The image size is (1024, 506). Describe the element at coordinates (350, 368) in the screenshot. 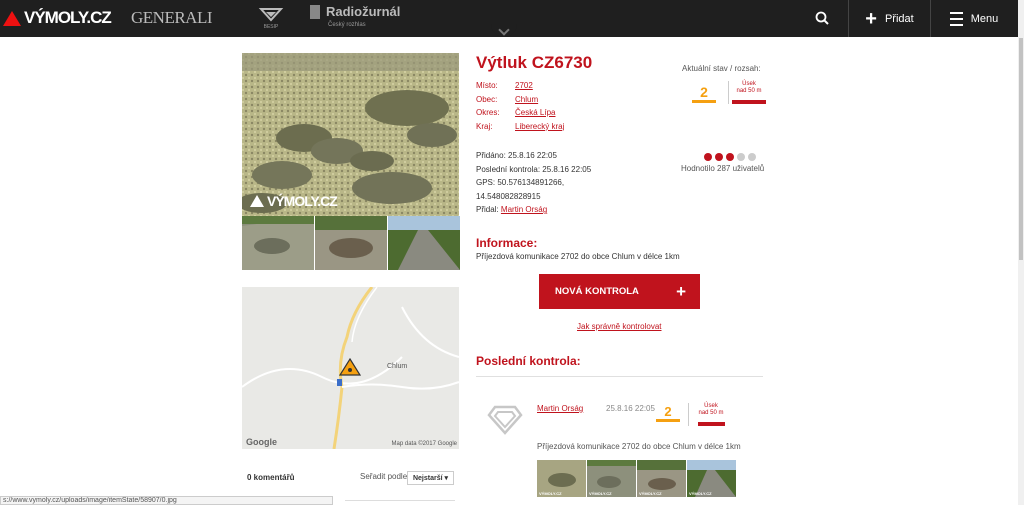

I see `location-map: Chlum Google Map data ©2017 Google` at that location.